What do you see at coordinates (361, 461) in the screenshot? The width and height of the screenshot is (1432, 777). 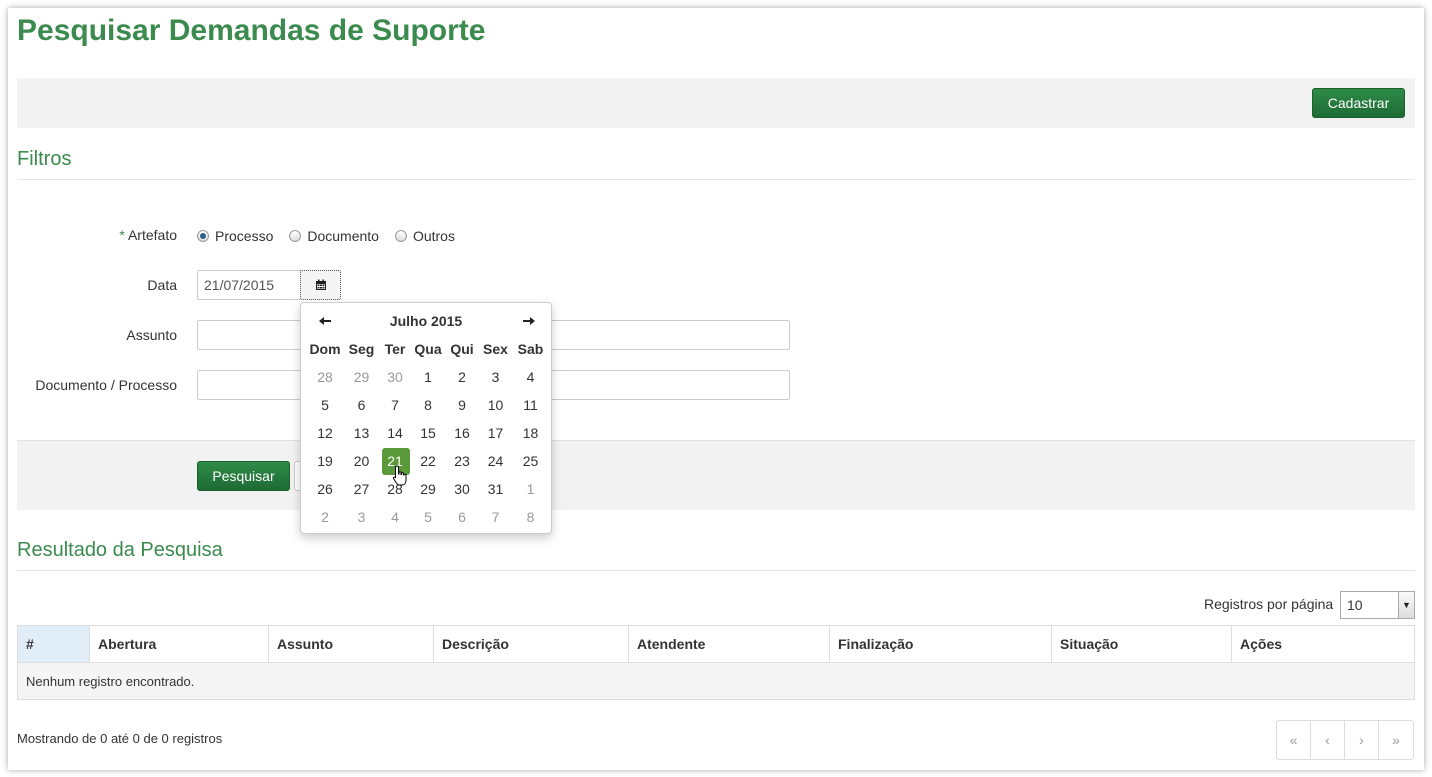 I see `datepicker-day: 20` at bounding box center [361, 461].